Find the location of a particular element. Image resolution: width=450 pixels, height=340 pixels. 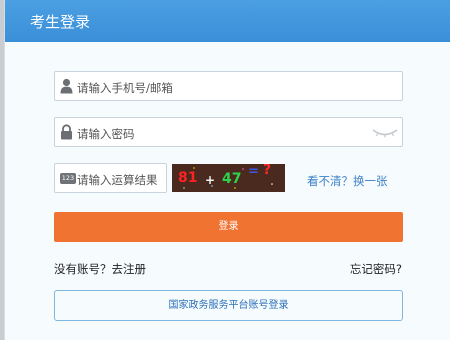

eye-closed-icon is located at coordinates (385, 133).